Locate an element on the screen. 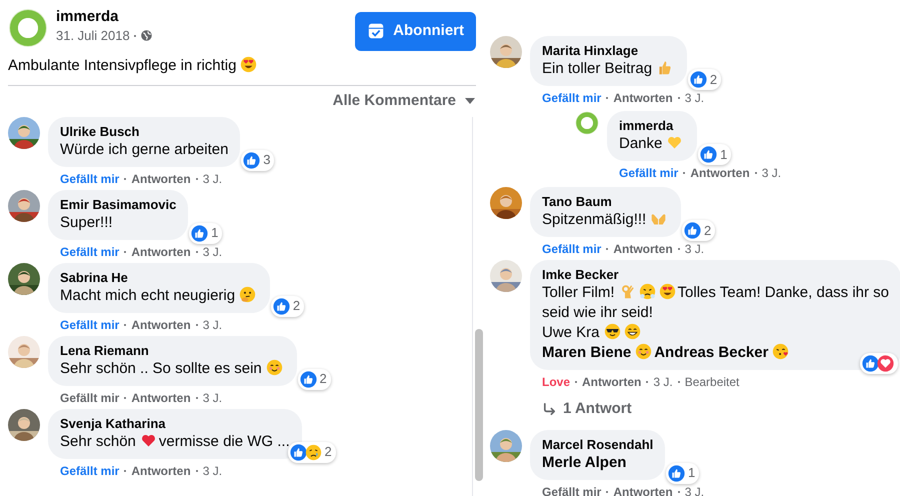 This screenshot has width=900, height=496. author-name: Emir Basimamovic is located at coordinates (118, 204).